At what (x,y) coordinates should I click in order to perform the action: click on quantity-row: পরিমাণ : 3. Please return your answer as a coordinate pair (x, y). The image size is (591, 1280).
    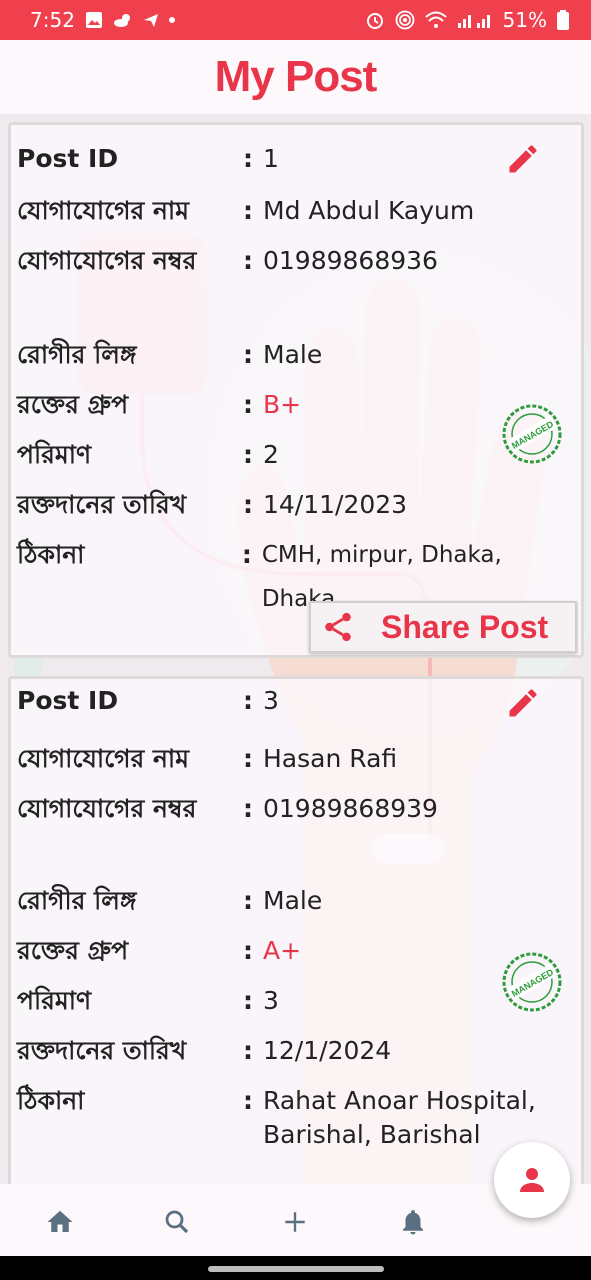
    Looking at the image, I should click on (148, 1001).